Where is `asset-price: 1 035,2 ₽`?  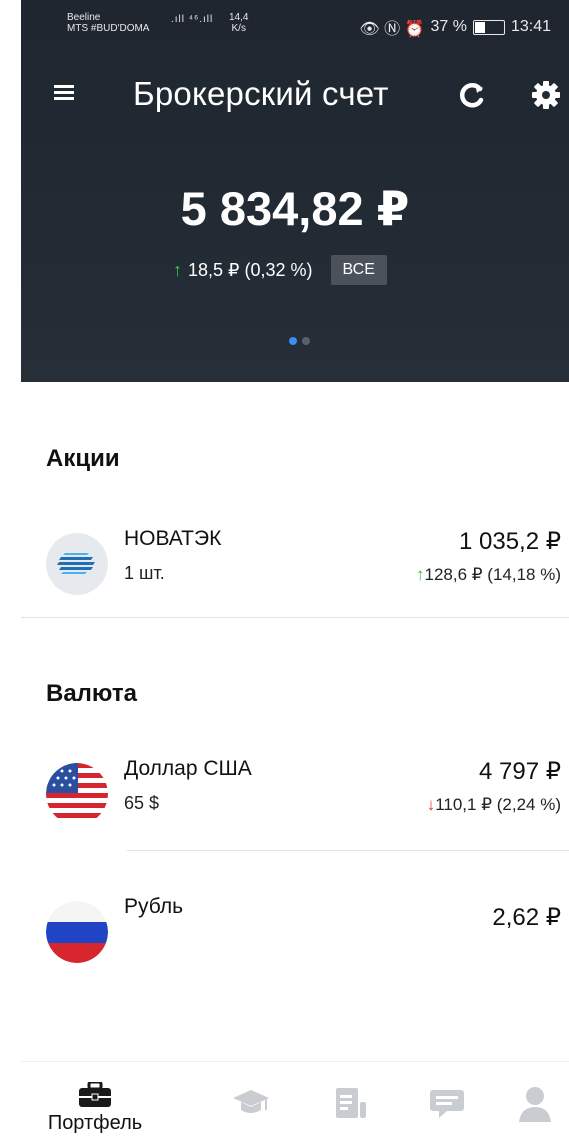 asset-price: 1 035,2 ₽ is located at coordinates (509, 541).